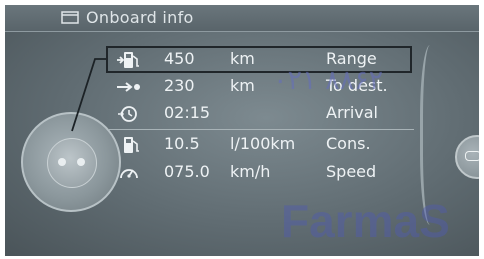 Image resolution: width=484 pixels, height=259 pixels. I want to click on page-title: Onboard info, so click(140, 17).